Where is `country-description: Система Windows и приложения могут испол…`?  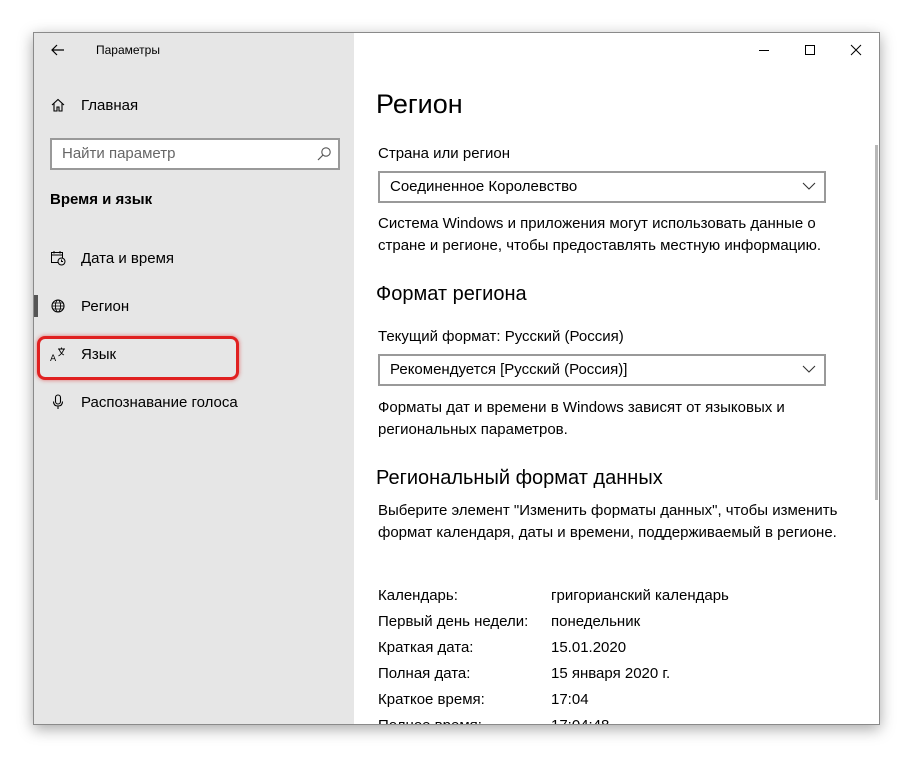 country-description: Система Windows и приложения могут испол… is located at coordinates (600, 234).